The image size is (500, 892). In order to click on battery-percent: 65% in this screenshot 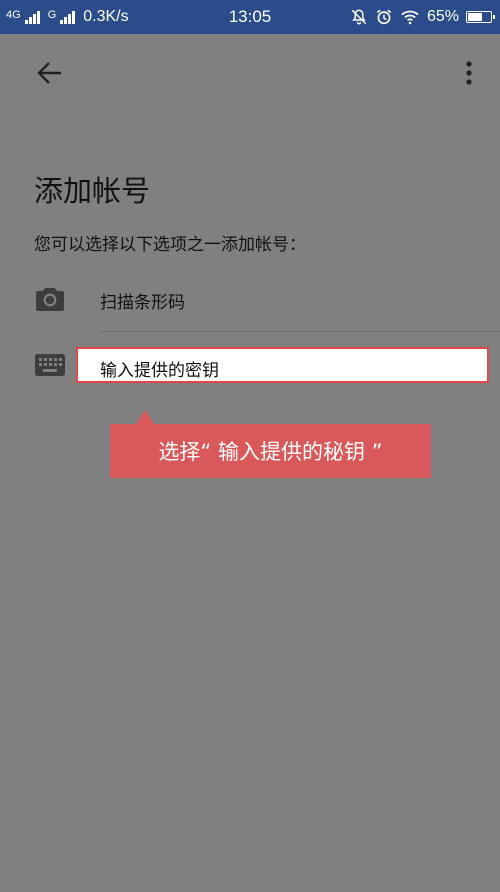, I will do `click(442, 16)`.